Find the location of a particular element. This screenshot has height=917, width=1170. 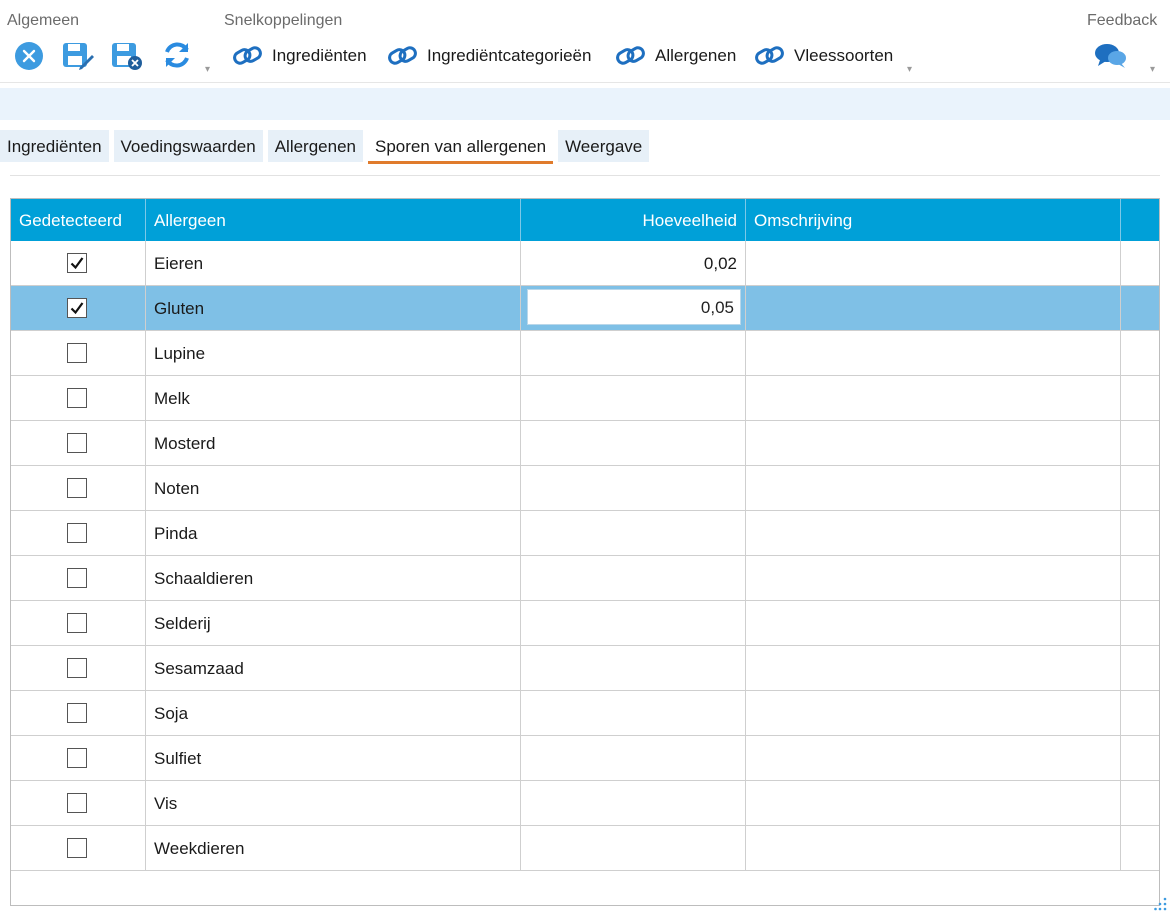

allergen-name-cell: Sulfiet is located at coordinates (333, 758).